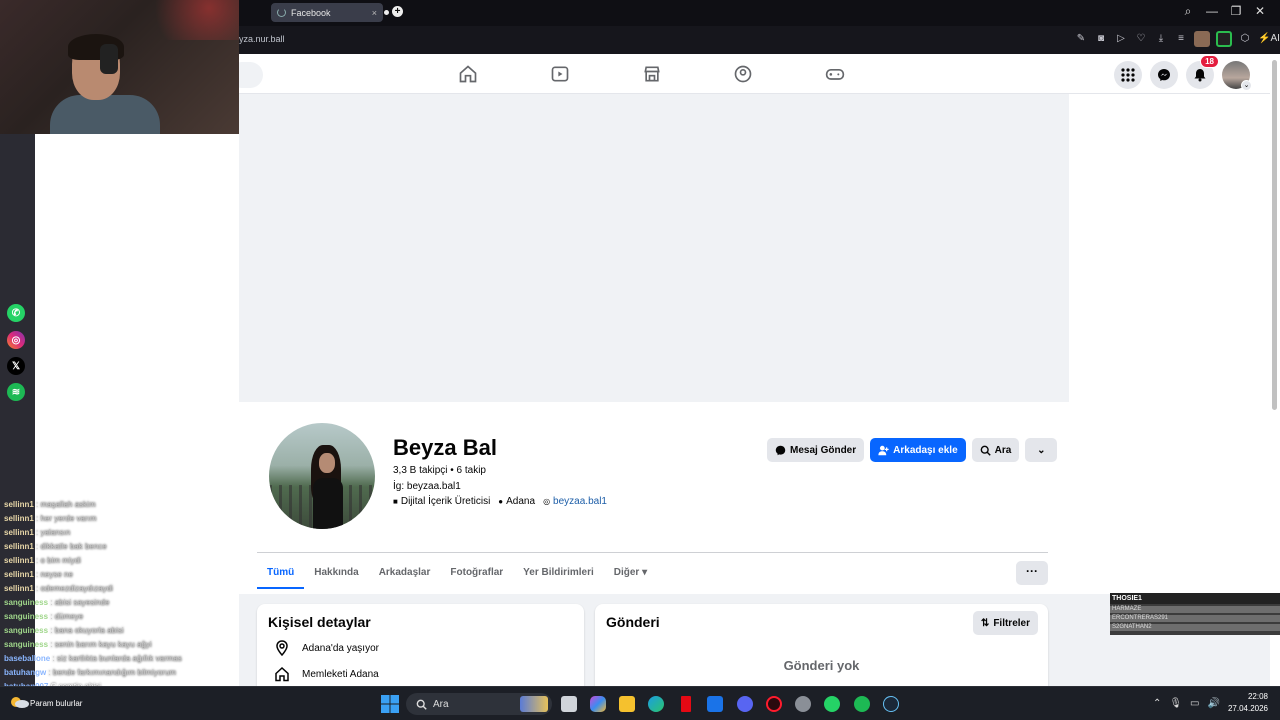  I want to click on steam-icon, so click(891, 704).